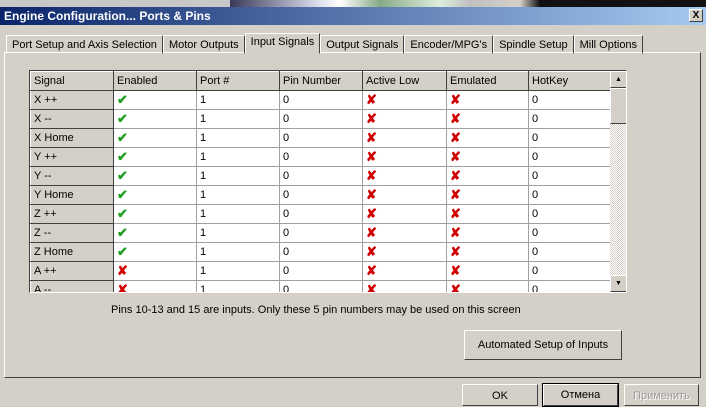 The width and height of the screenshot is (706, 407). Describe the element at coordinates (282, 43) in the screenshot. I see `tab-input-signals: Input Signals` at that location.